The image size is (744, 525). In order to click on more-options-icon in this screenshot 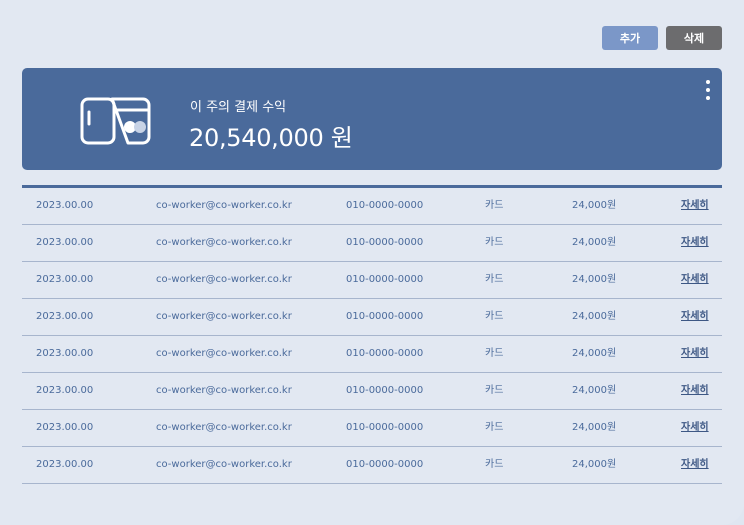, I will do `click(708, 90)`.